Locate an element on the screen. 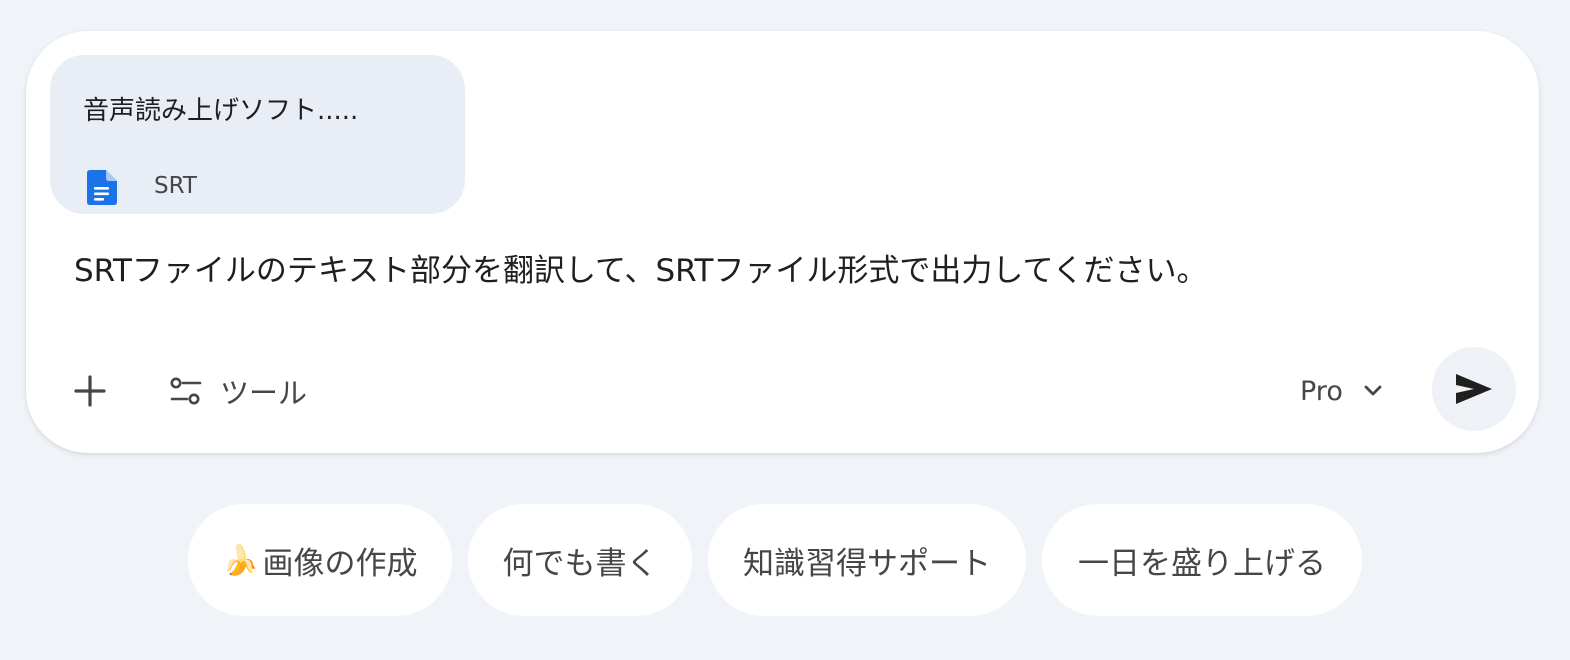  chip-create-image: 🍌 画像の作成 is located at coordinates (320, 560).